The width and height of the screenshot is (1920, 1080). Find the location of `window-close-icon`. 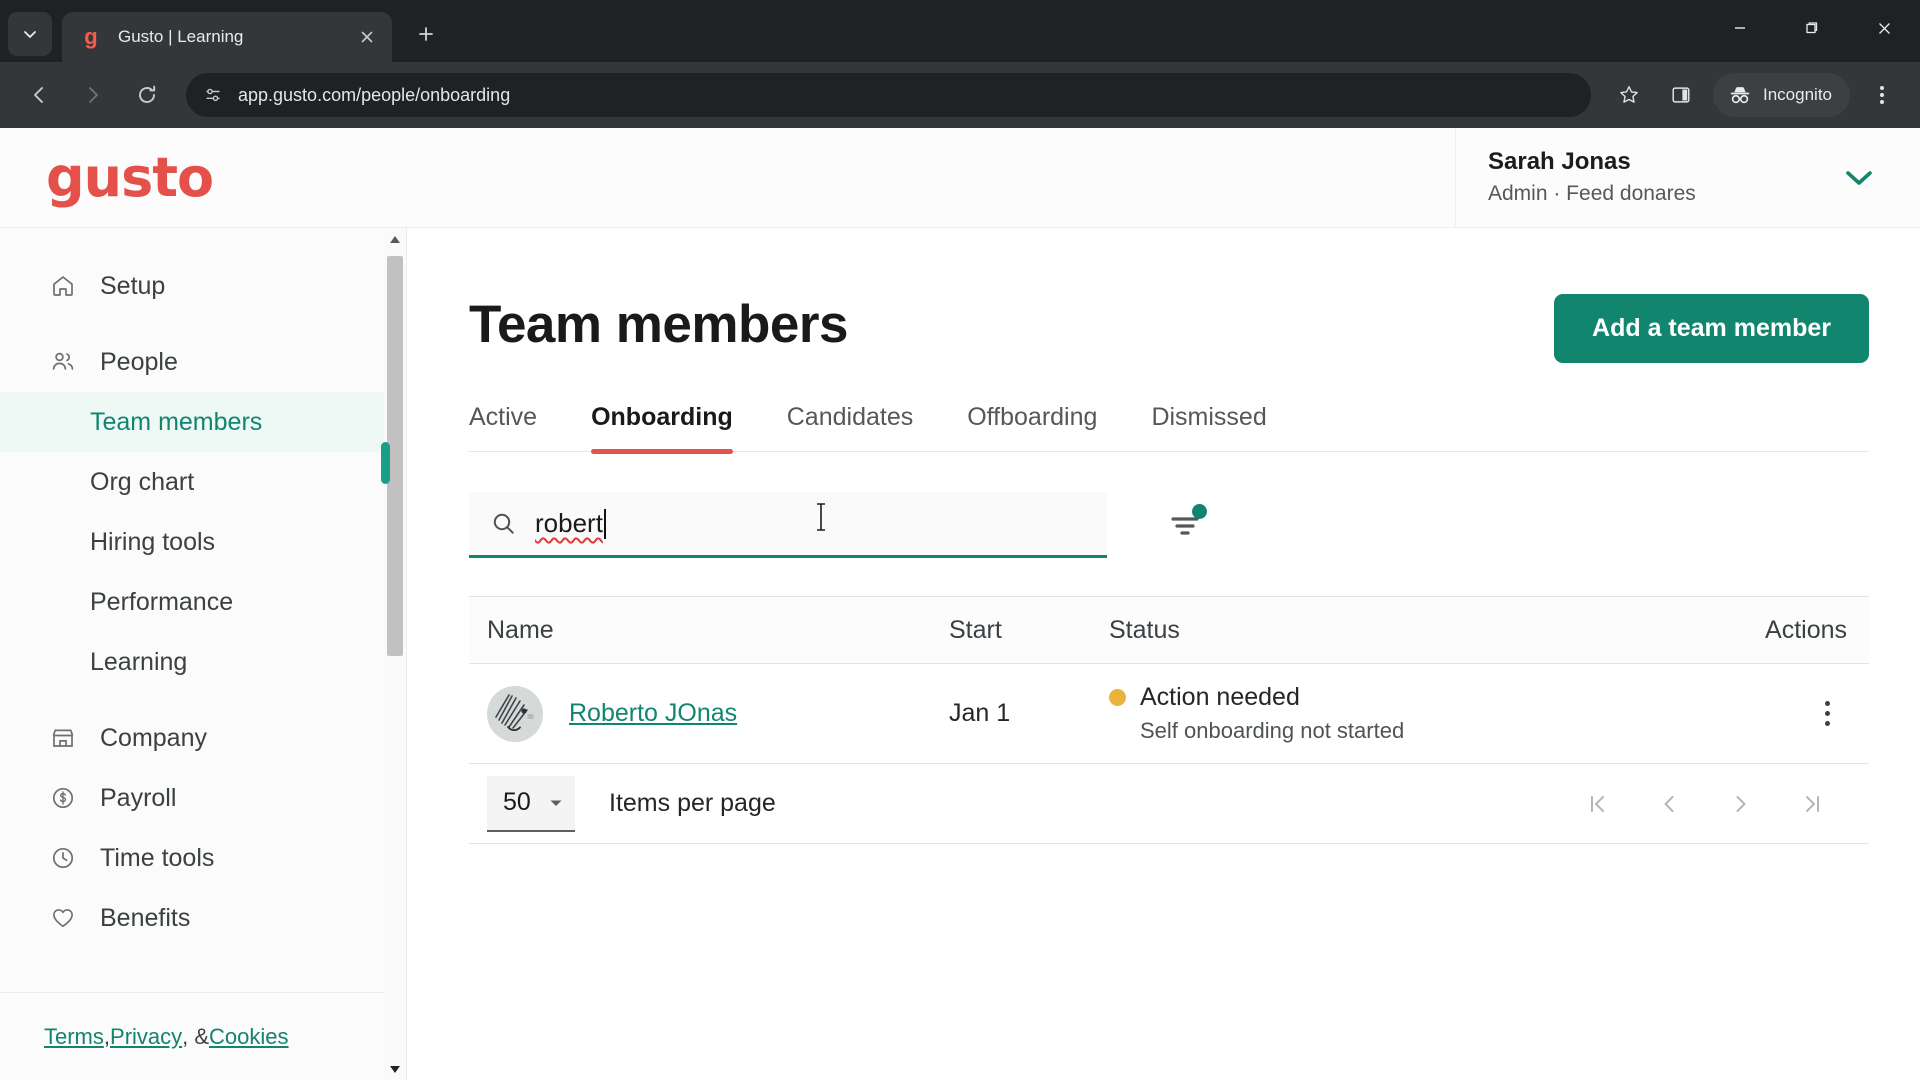

window-close-icon is located at coordinates (1884, 28).